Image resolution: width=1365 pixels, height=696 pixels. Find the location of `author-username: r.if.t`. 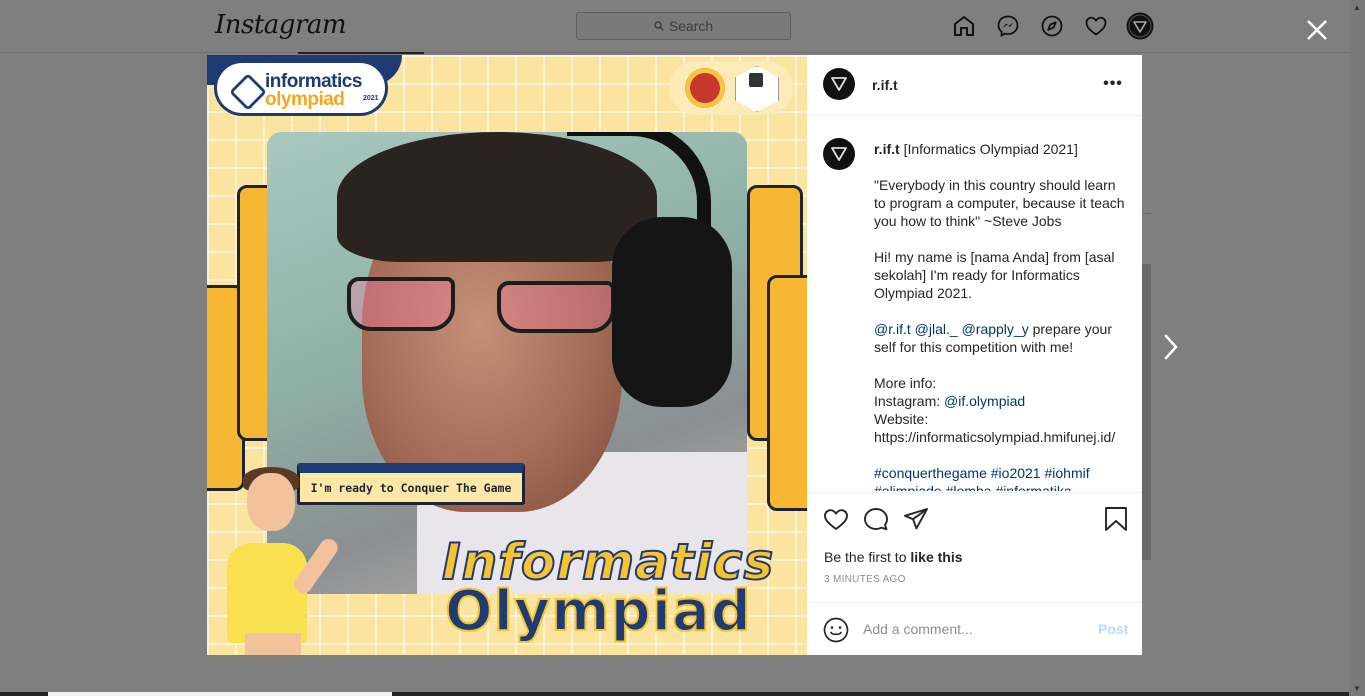

author-username: r.if.t is located at coordinates (885, 85).